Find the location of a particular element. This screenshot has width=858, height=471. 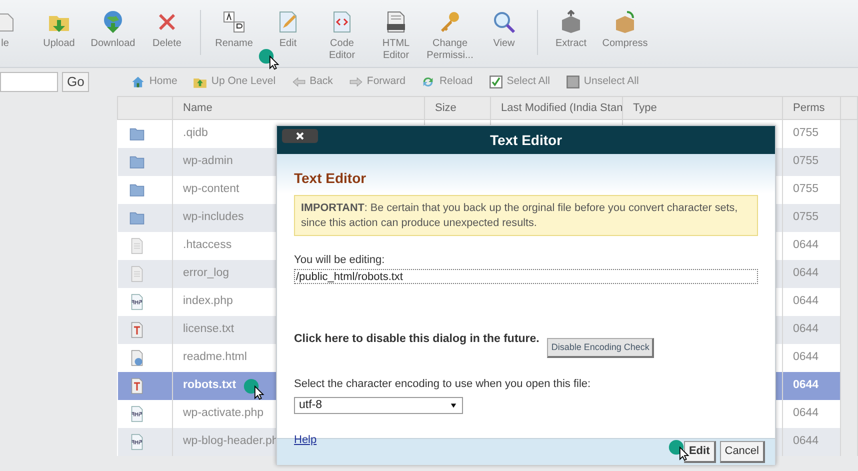

editing-label: You will be editing: is located at coordinates (340, 260).